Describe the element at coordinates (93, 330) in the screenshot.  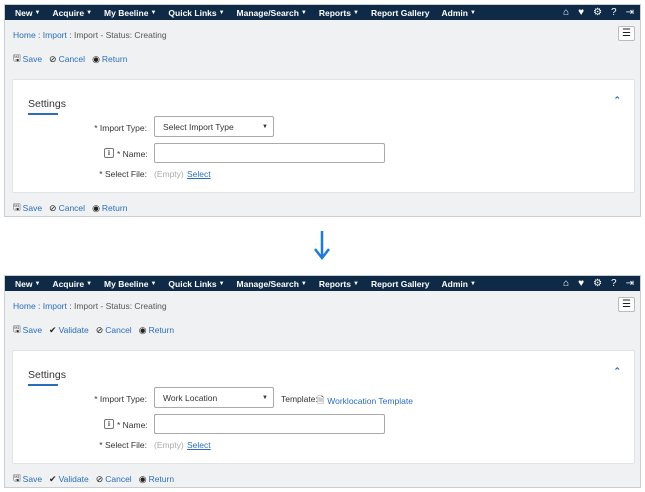
I see `top-toolbar: 🖫 Save ✔ Validate ⊘ Cancel ◉ Return` at that location.